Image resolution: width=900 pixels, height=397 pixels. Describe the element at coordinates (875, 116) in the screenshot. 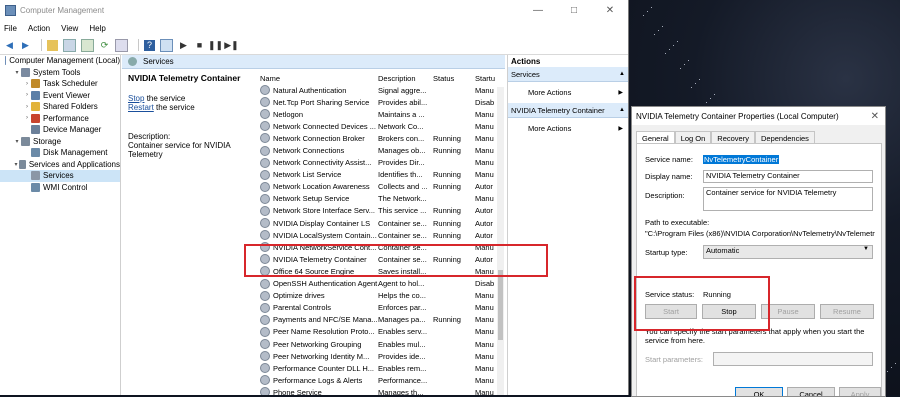

I see `dialog-close-icon: ✕` at that location.